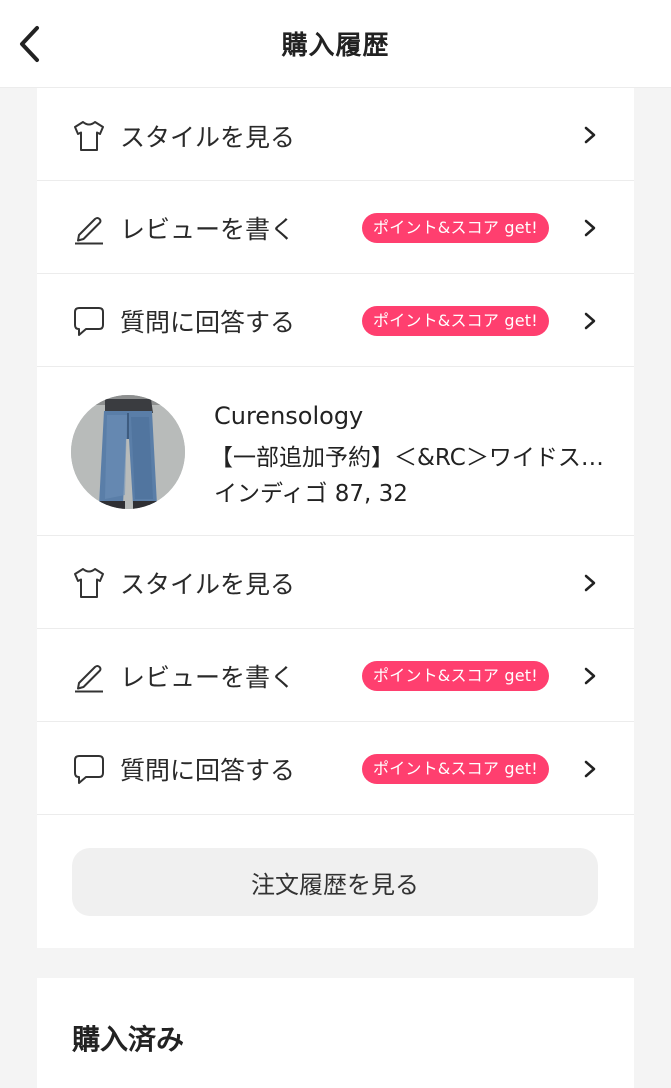 The width and height of the screenshot is (671, 1088). Describe the element at coordinates (335, 1033) in the screenshot. I see `purchased-section: 購入済み` at that location.